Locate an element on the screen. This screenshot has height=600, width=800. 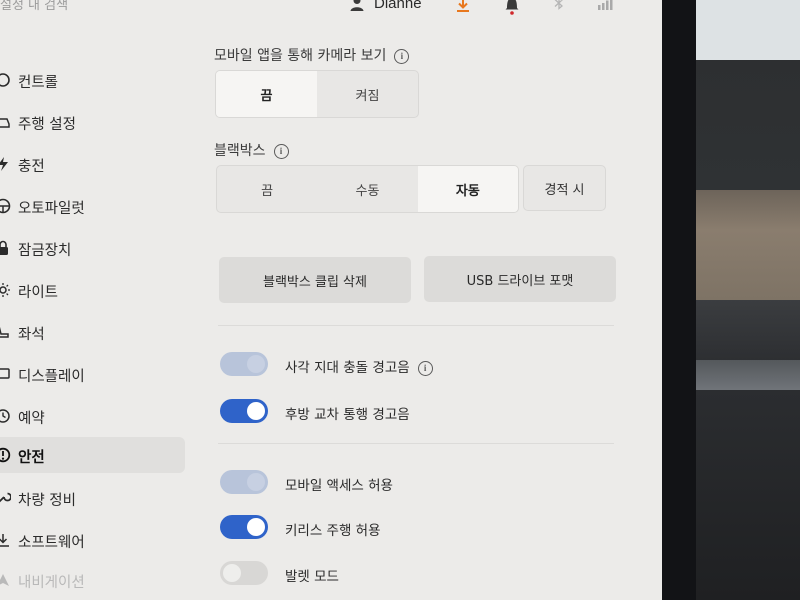
bluetooth-icon is located at coordinates (559, 5).